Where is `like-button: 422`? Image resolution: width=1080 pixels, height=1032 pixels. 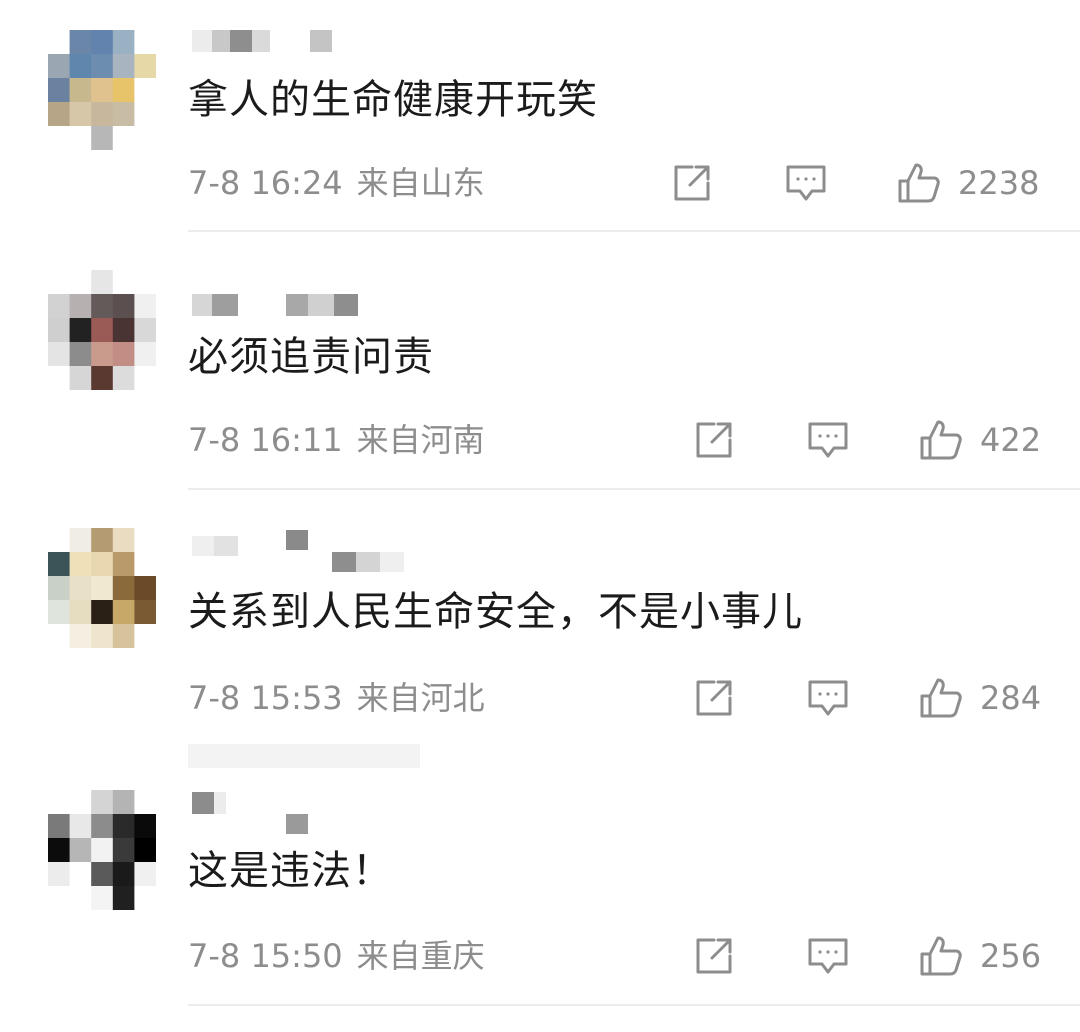 like-button: 422 is located at coordinates (979, 440).